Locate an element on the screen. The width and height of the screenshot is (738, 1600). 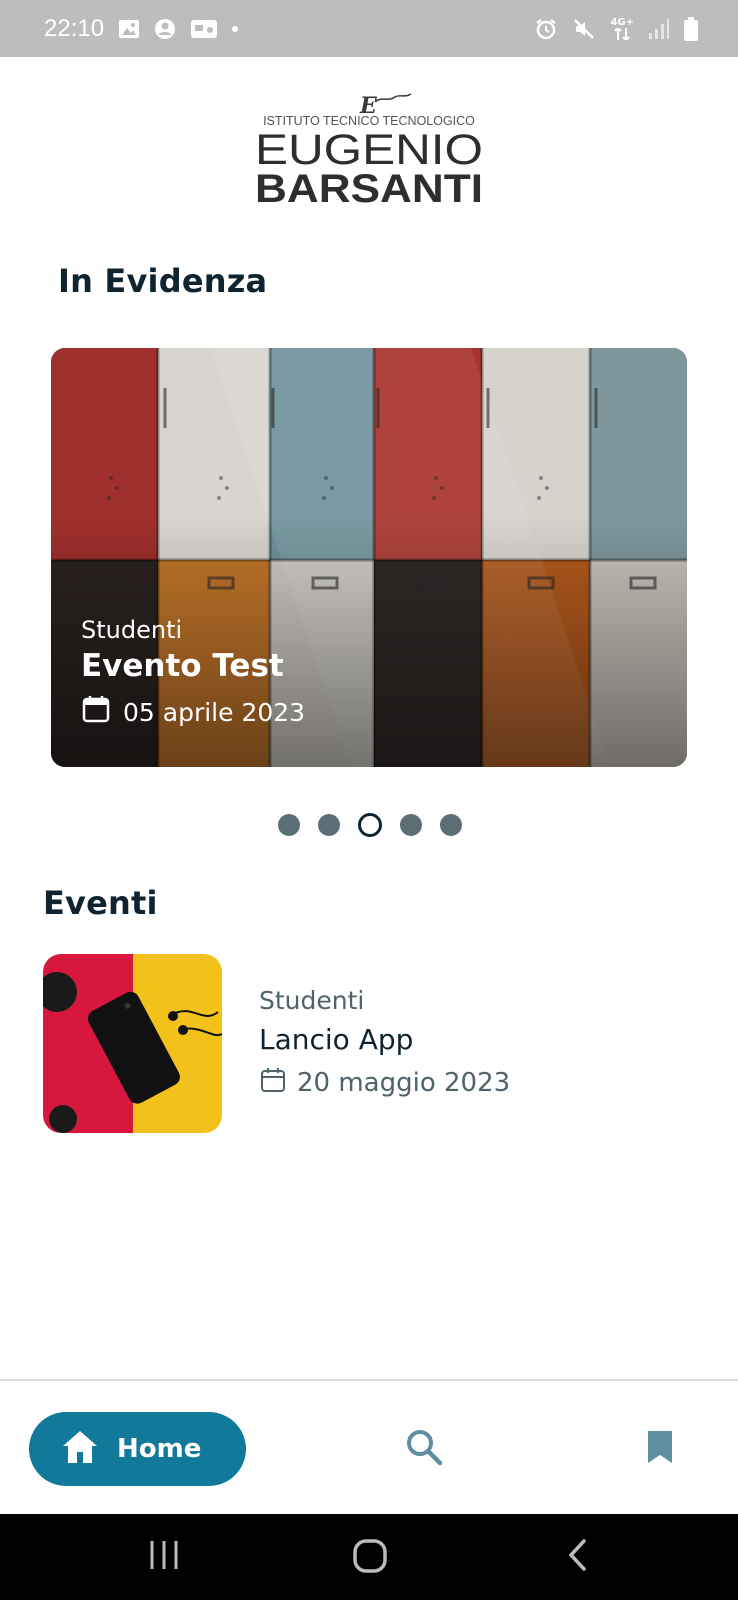
nav-bookmark-button is located at coordinates (660, 1449).